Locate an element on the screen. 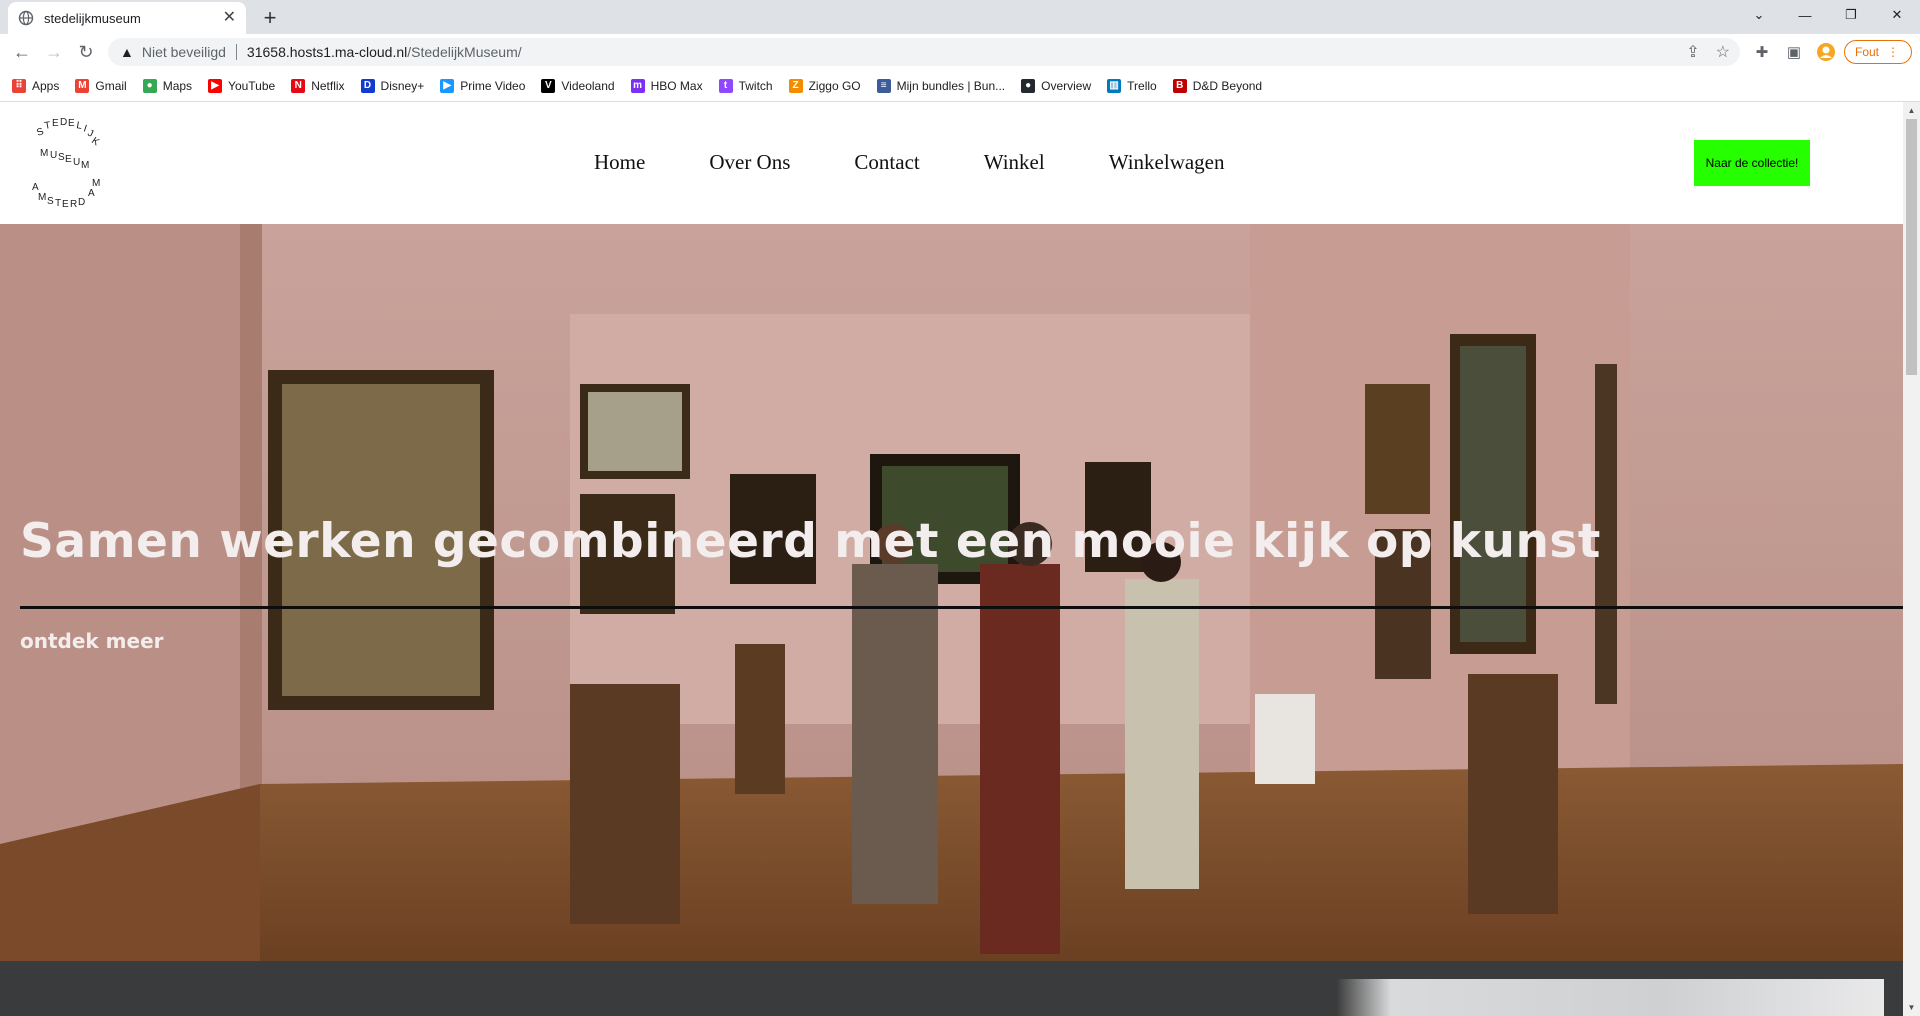 Image resolution: width=1920 pixels, height=1016 pixels. profile-avatar-icon is located at coordinates (1826, 52).